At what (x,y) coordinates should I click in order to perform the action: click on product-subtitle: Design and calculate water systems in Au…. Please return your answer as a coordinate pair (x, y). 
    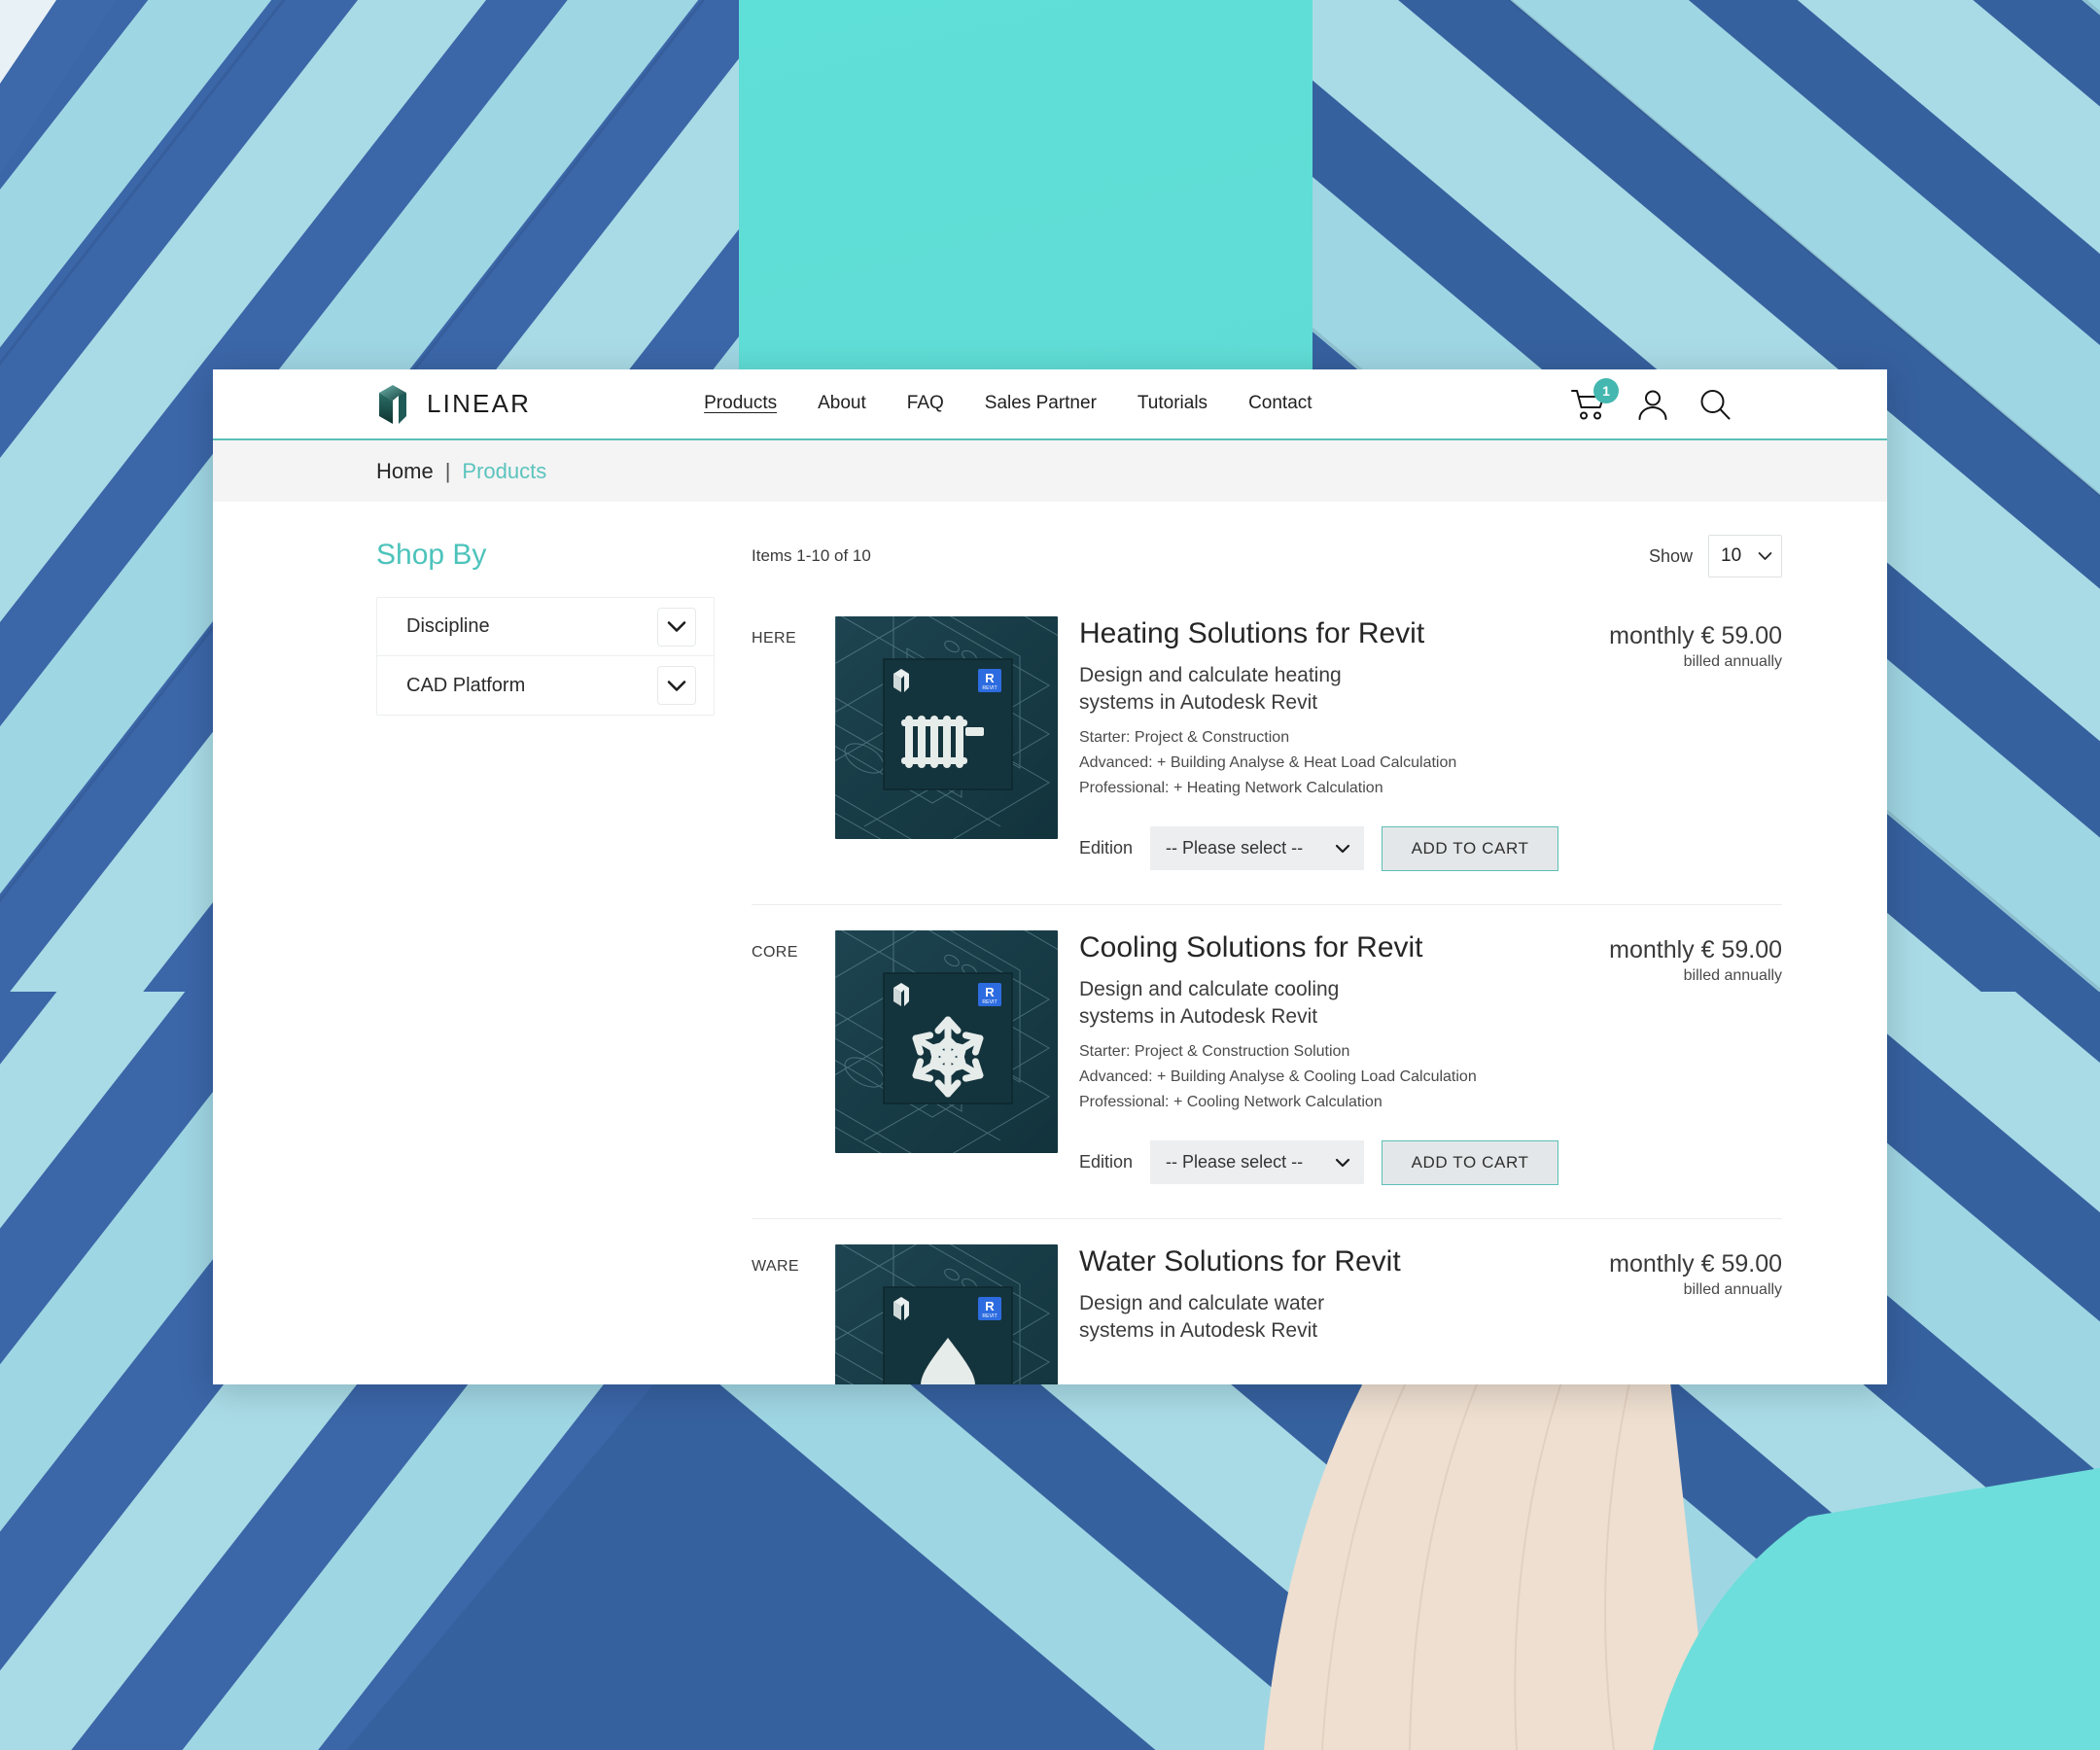
    Looking at the image, I should click on (1202, 1317).